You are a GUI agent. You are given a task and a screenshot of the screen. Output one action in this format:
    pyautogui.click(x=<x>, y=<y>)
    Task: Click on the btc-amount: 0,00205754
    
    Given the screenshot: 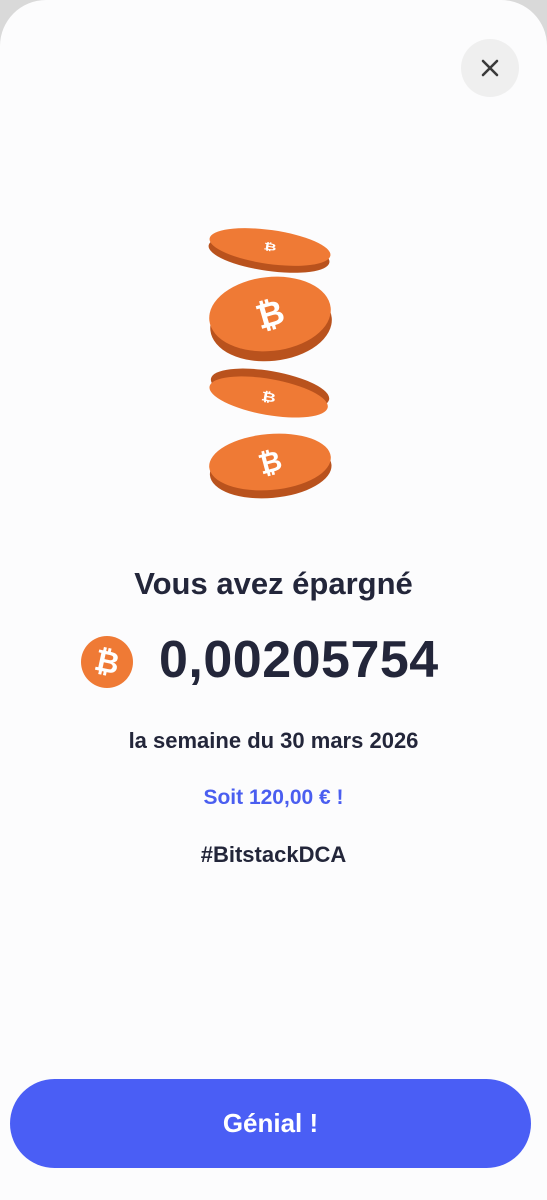 What is the action you would take?
    pyautogui.click(x=299, y=660)
    